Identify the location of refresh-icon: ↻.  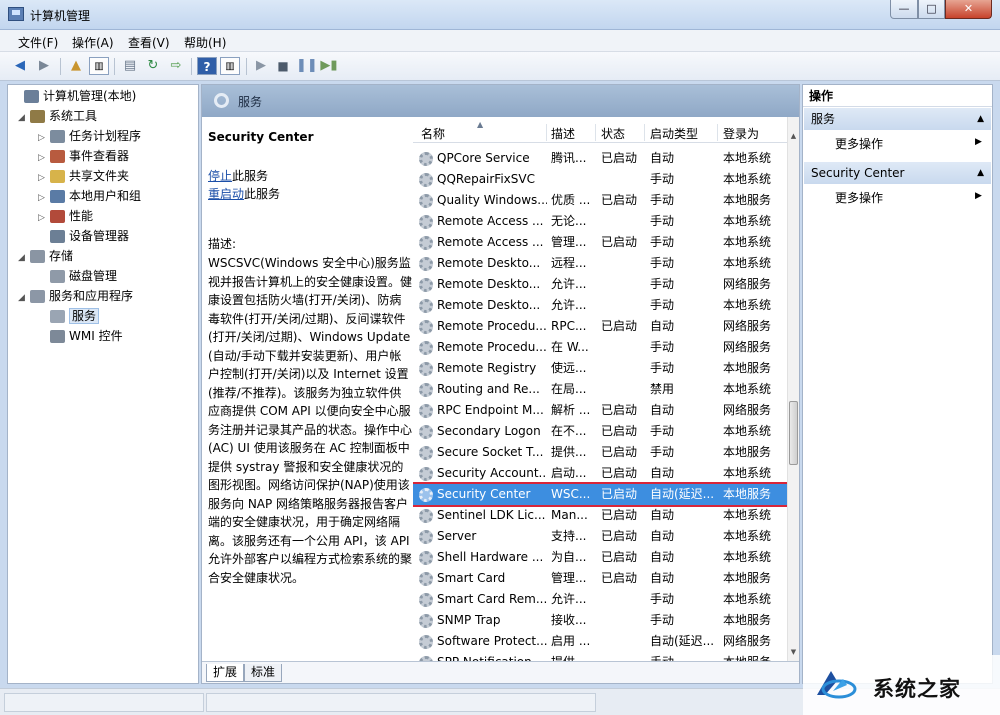
(153, 66).